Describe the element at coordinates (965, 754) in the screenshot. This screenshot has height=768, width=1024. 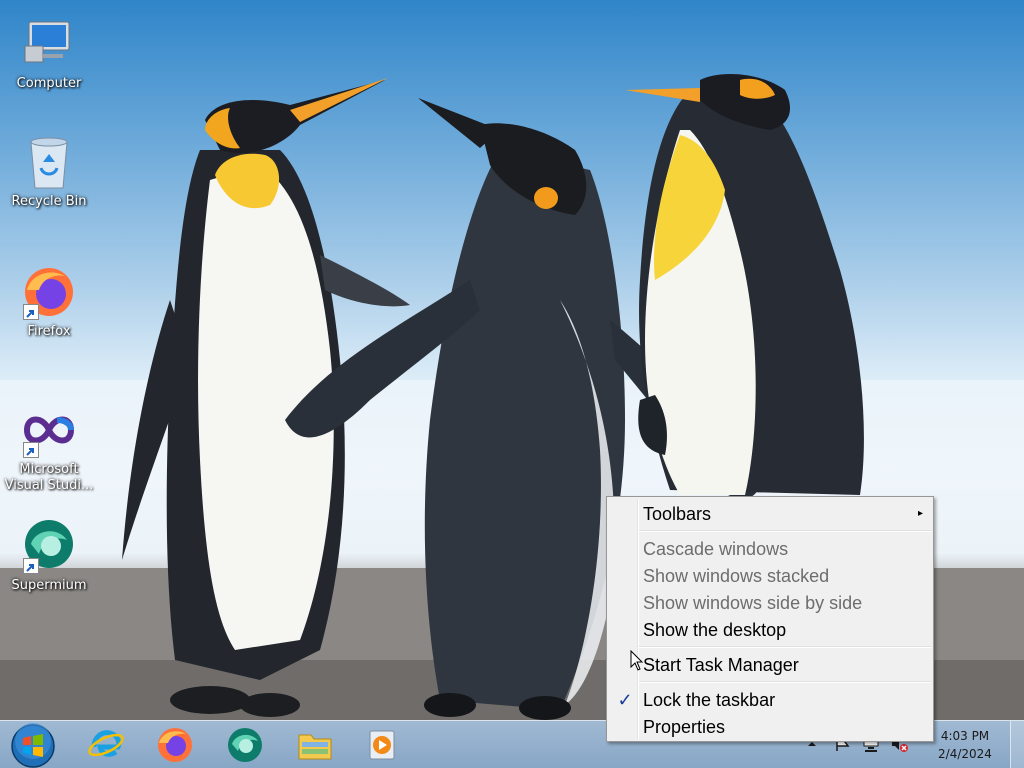
I see `clock-date: 2/4/2024` at that location.